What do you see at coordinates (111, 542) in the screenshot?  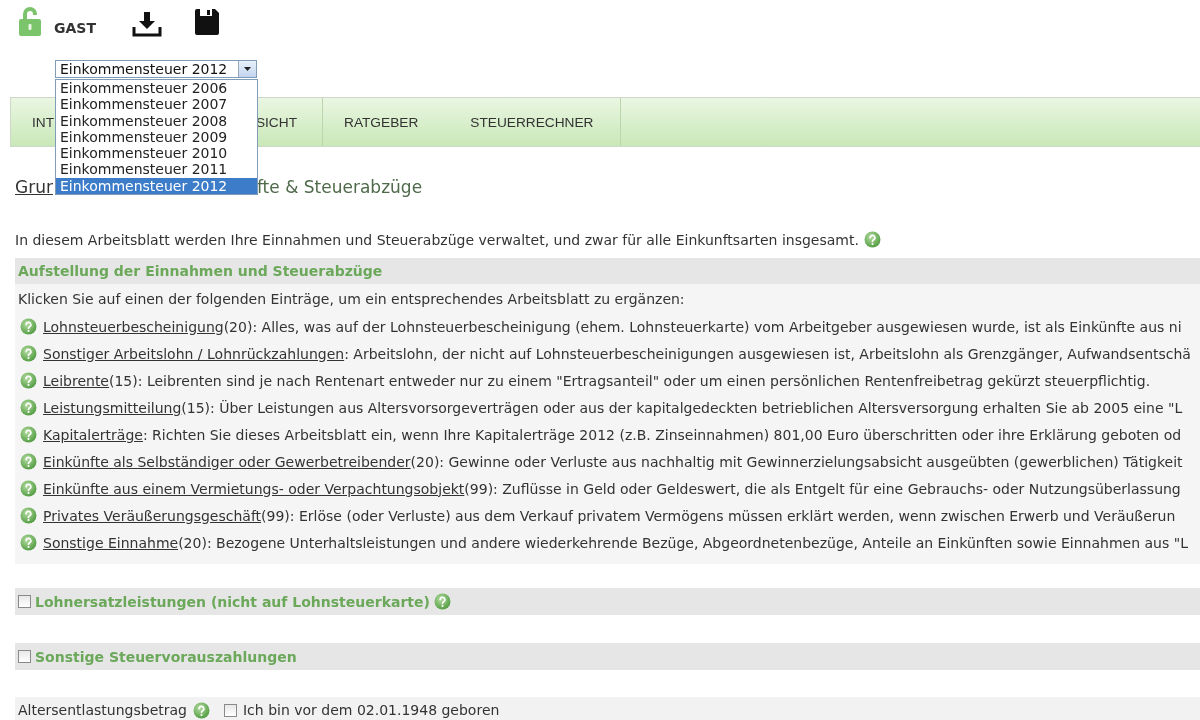 I see `entry-link: Sonstige Einnahme` at bounding box center [111, 542].